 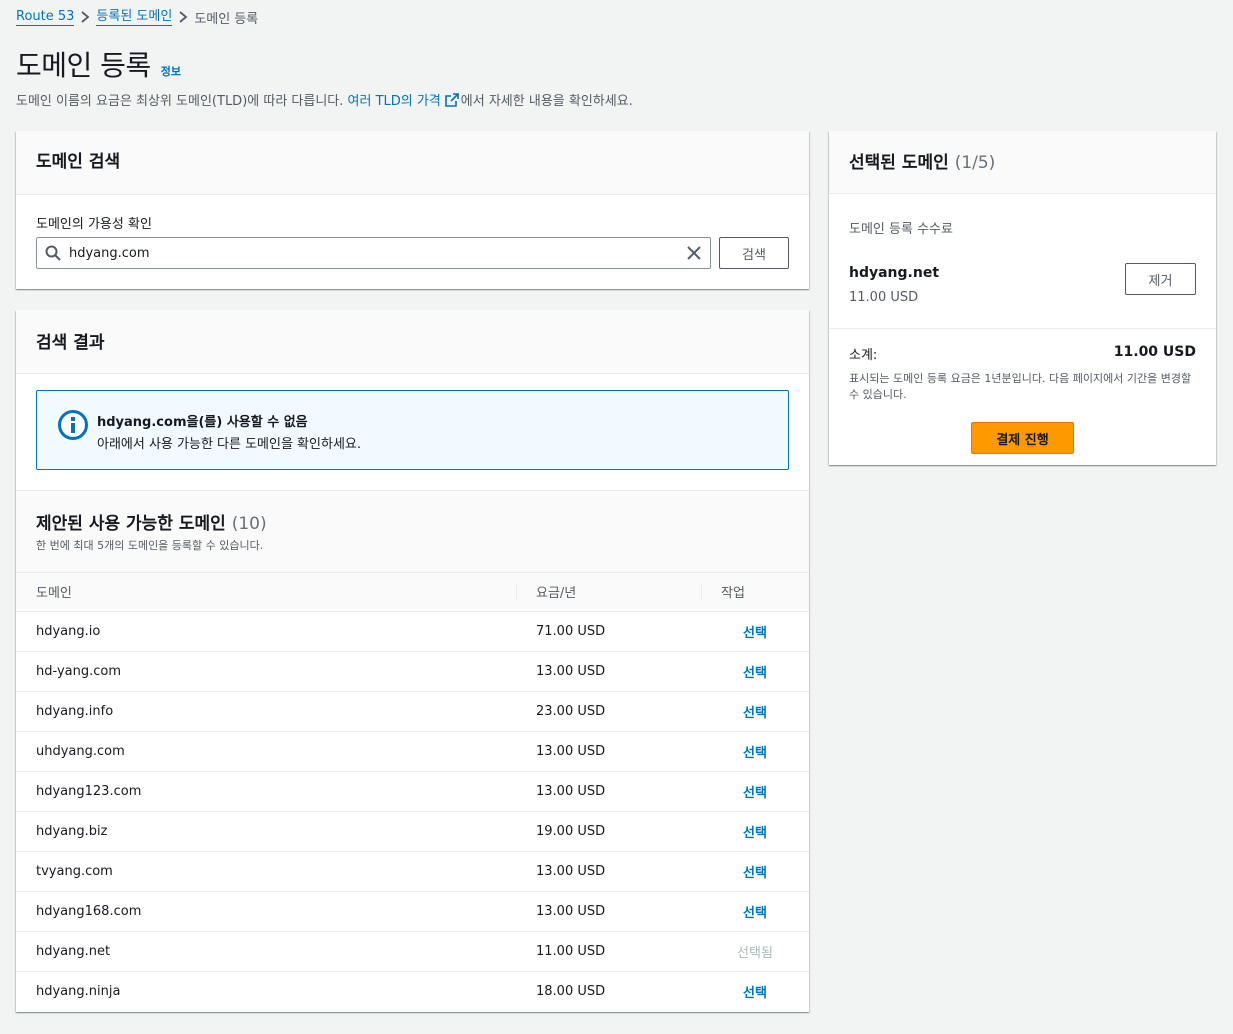 What do you see at coordinates (1022, 438) in the screenshot?
I see `proceed-to-checkout-button: 결제 진행` at bounding box center [1022, 438].